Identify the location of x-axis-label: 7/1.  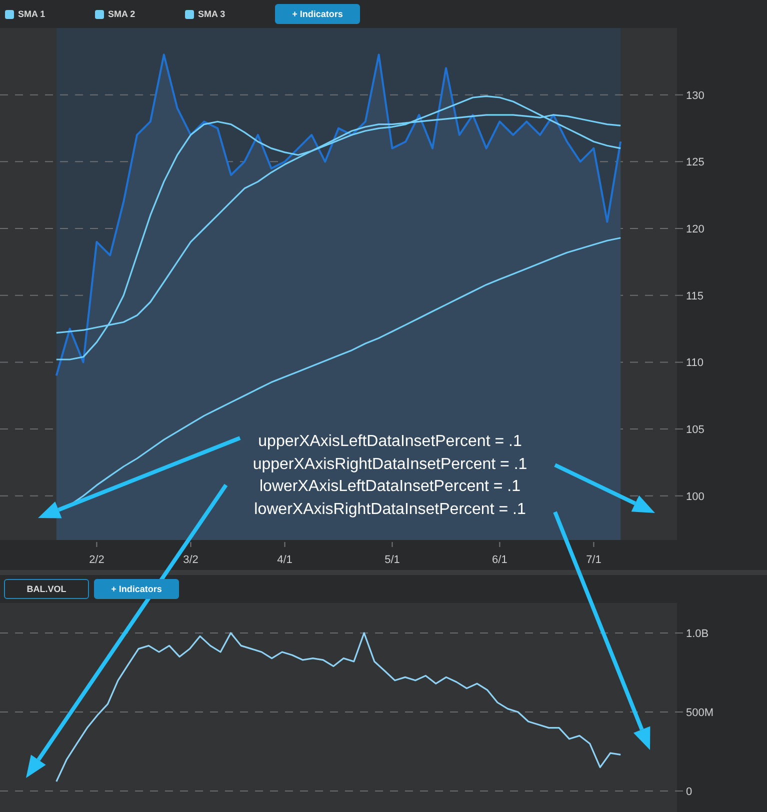
(594, 560).